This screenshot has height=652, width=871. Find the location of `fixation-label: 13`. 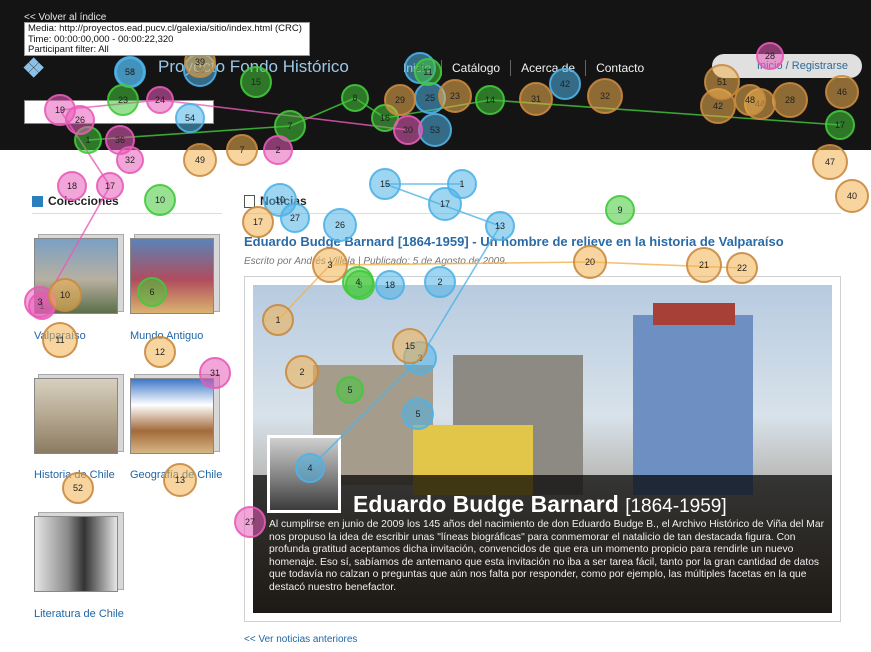

fixation-label: 13 is located at coordinates (500, 226).